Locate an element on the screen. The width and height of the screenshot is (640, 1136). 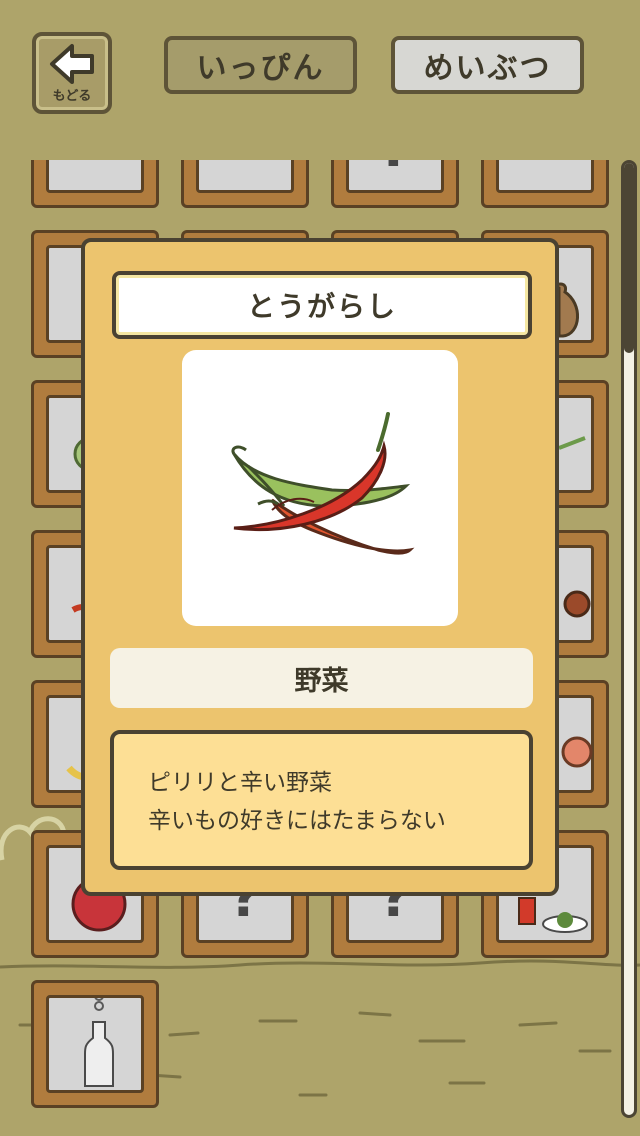
header: もどる いっぴん めいぶつ is located at coordinates (320, 80).